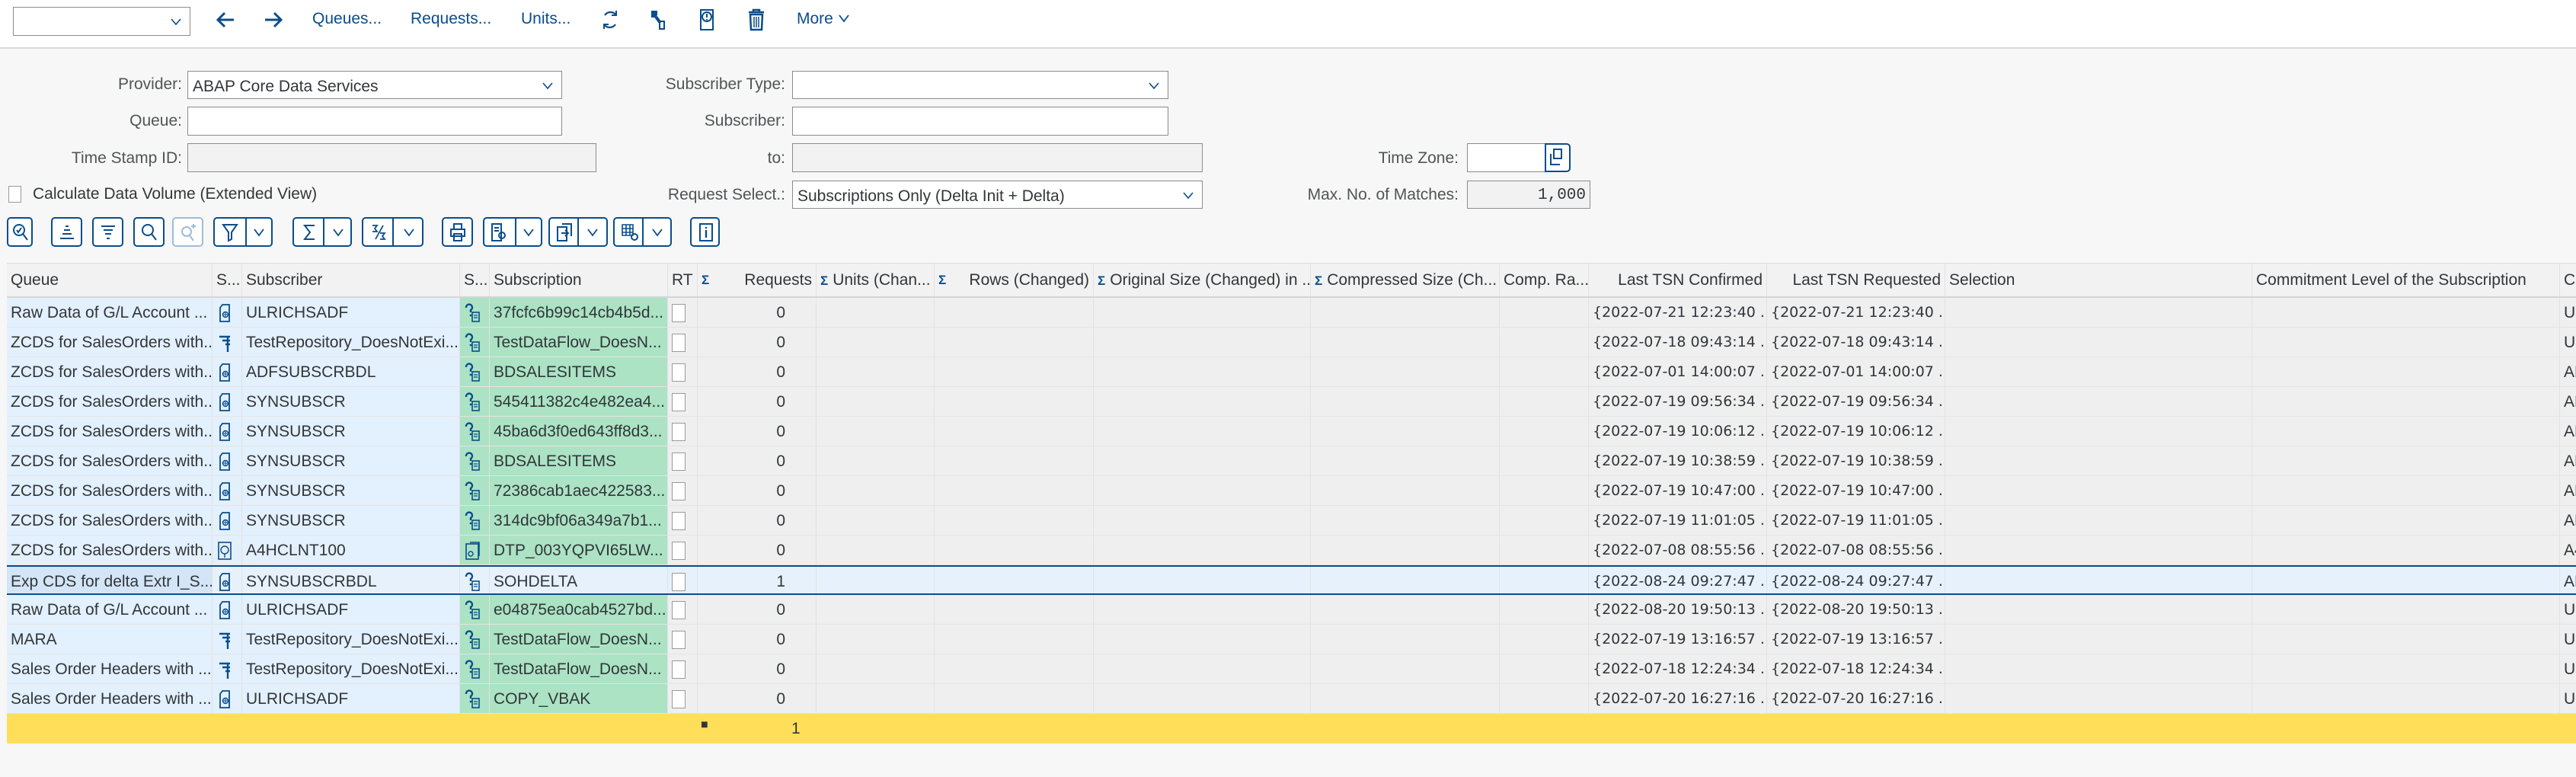 The width and height of the screenshot is (2576, 777). Describe the element at coordinates (259, 233) in the screenshot. I see `chevron-down-icon` at that location.